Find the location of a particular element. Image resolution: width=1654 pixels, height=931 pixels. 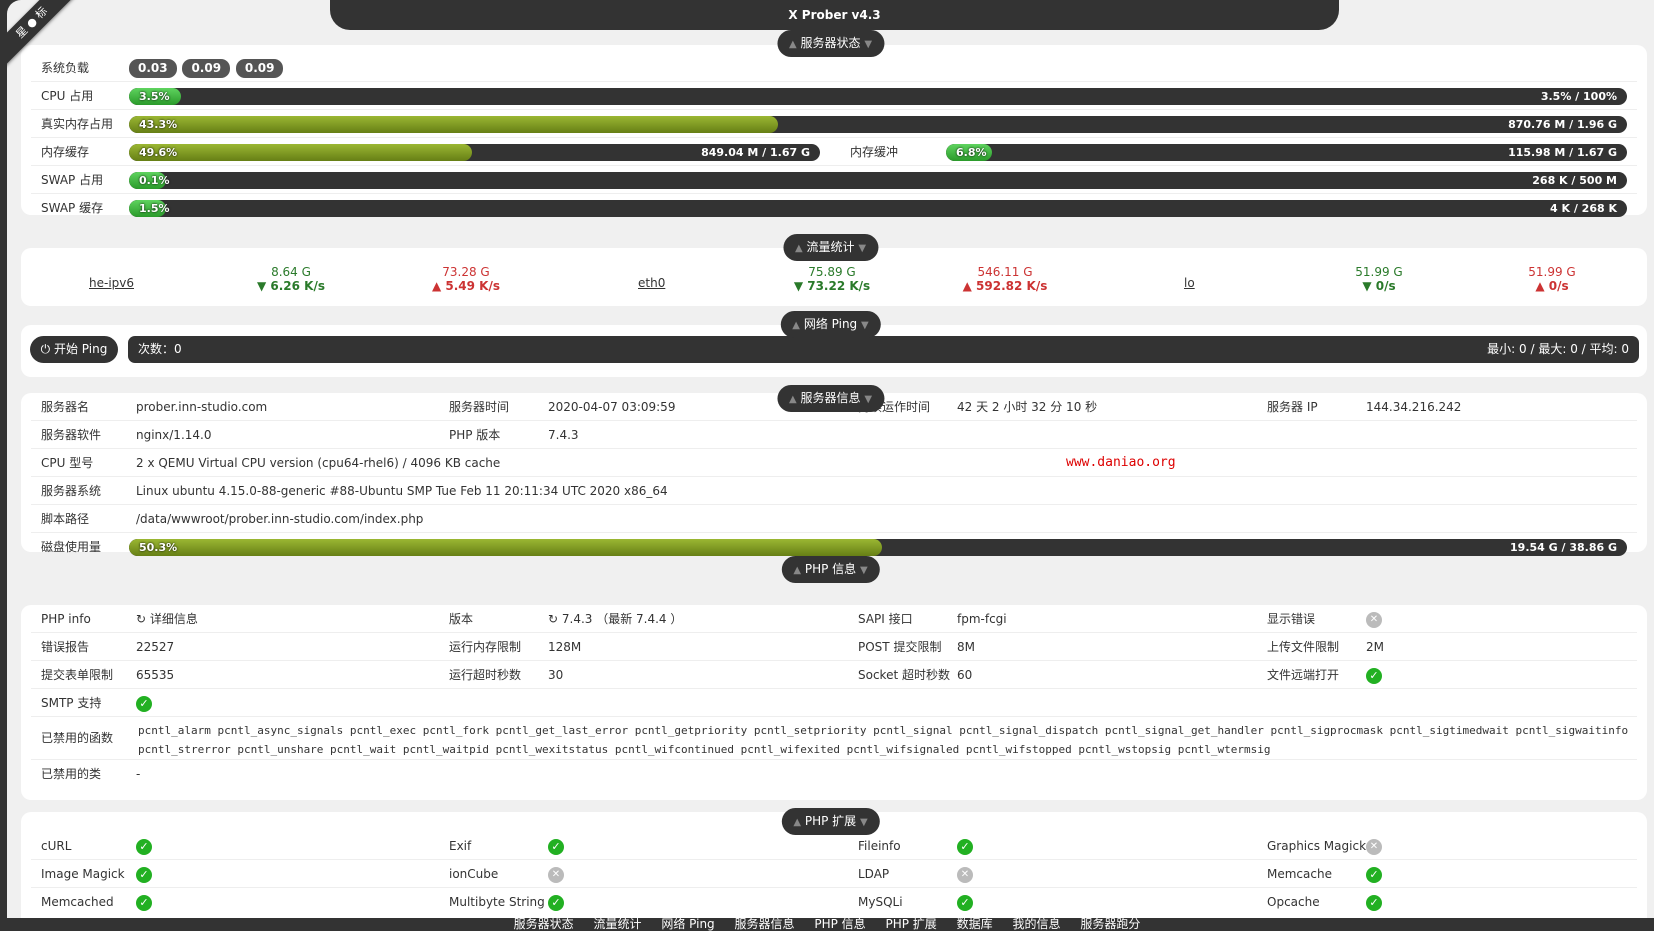

section-badge-php-info: ▲ PHP 信息 ▼ is located at coordinates (830, 569).